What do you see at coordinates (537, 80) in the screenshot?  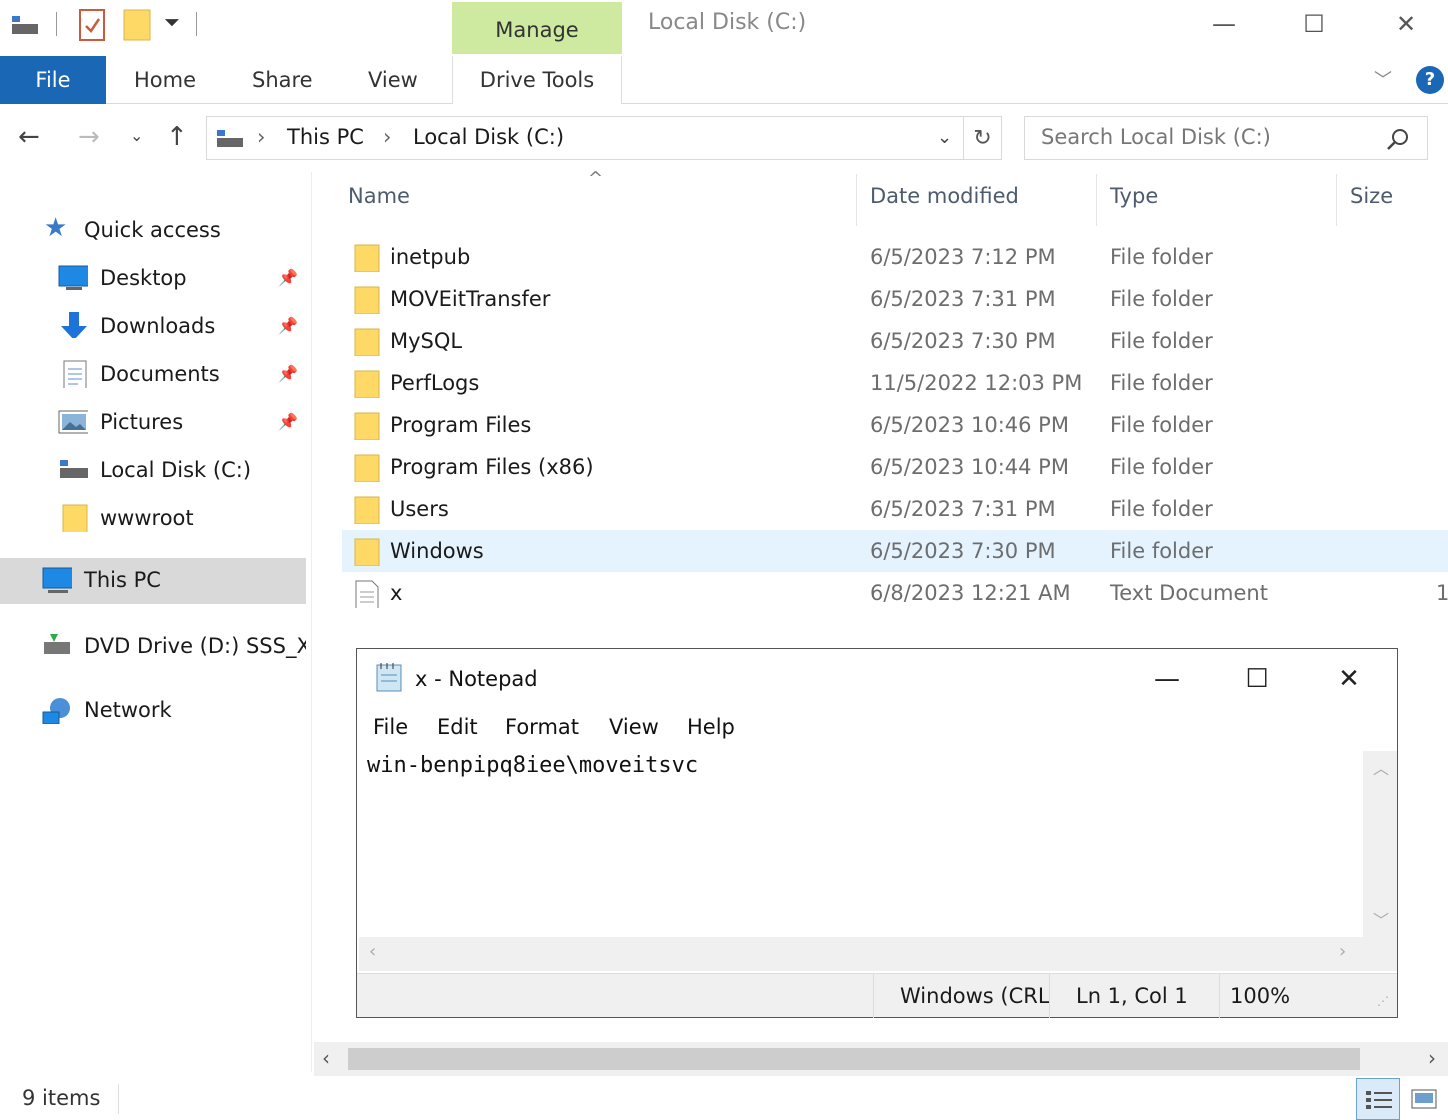 I see `tab-drive-tools: Drive Tools` at bounding box center [537, 80].